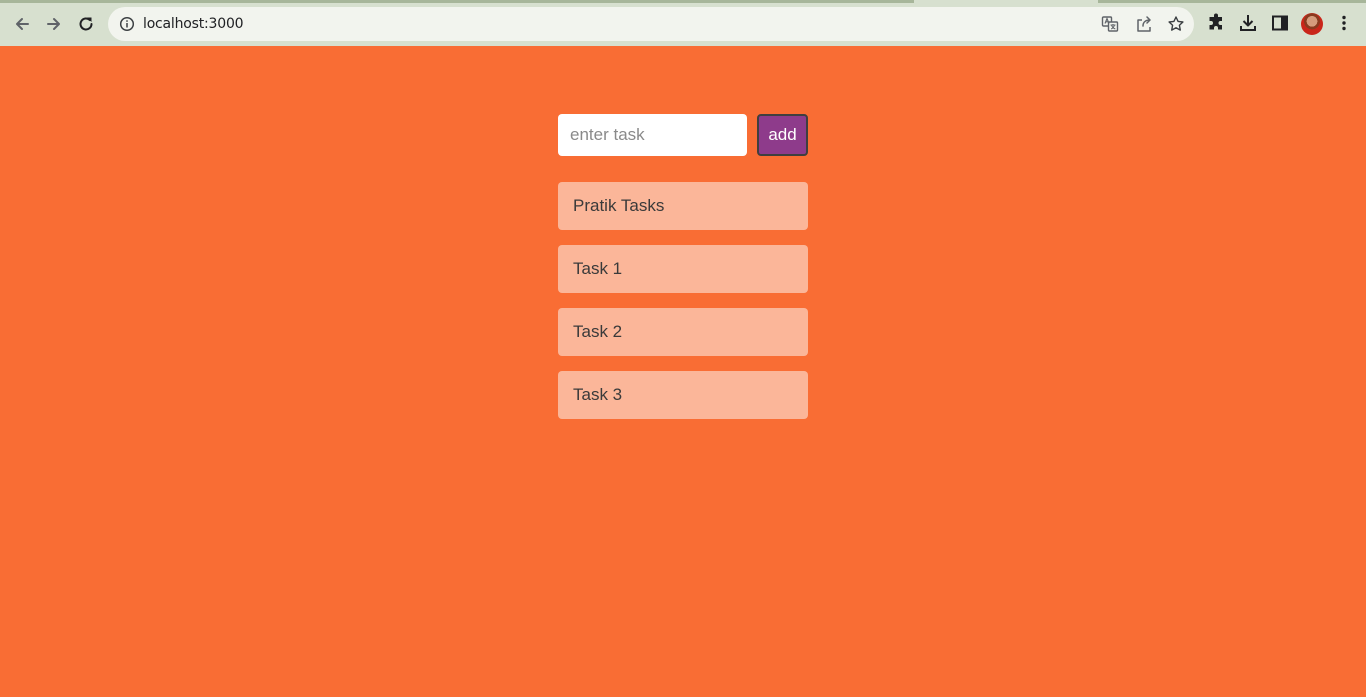 The width and height of the screenshot is (1366, 697). I want to click on back-button, so click(22, 24).